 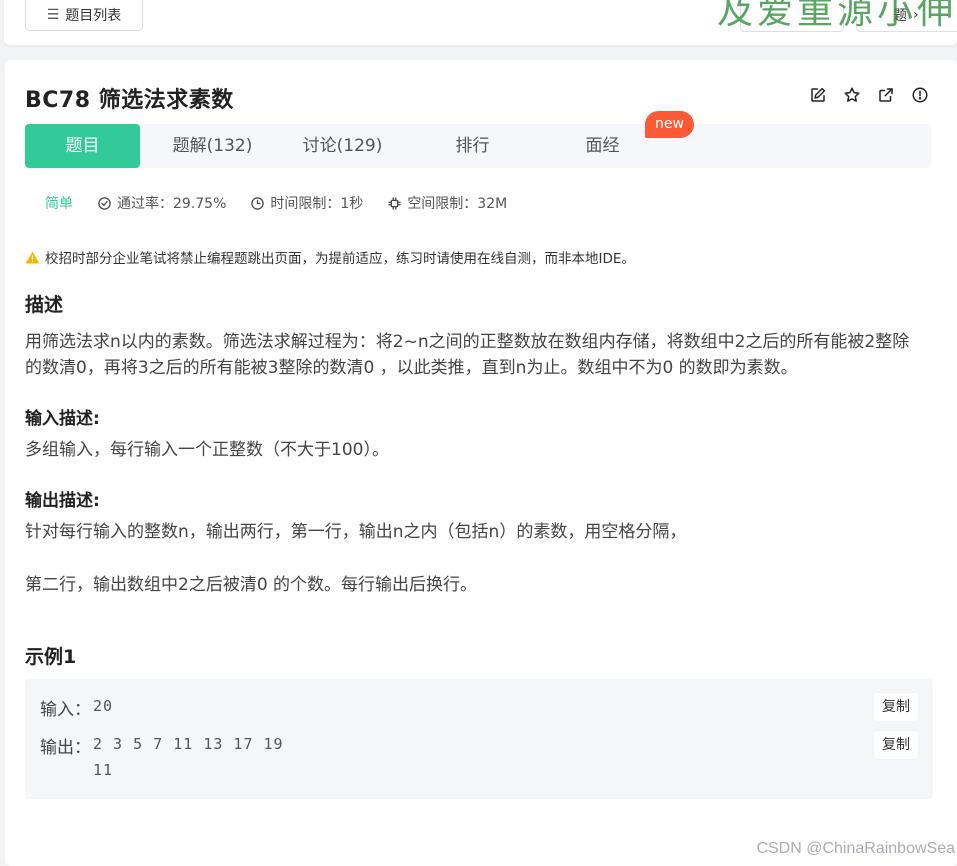 What do you see at coordinates (818, 95) in the screenshot?
I see `edit-icon` at bounding box center [818, 95].